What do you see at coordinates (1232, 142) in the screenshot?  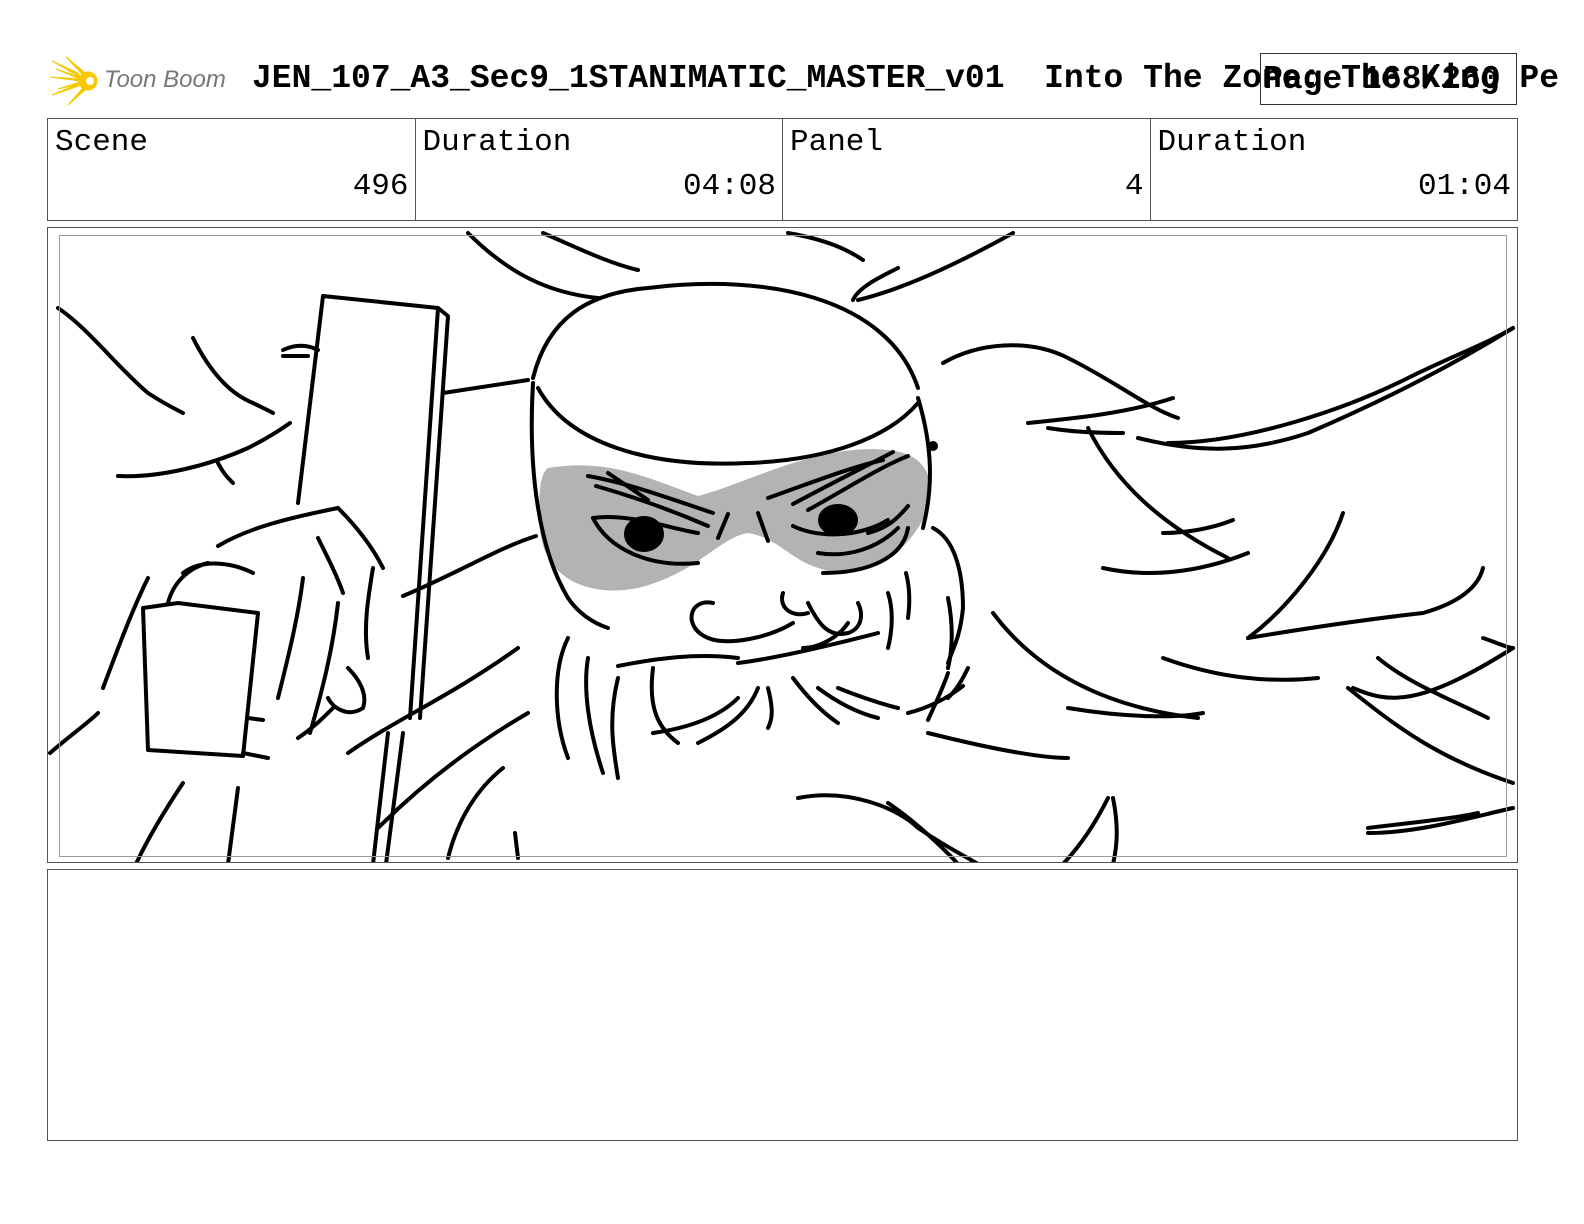 I see `panel-duration-label: Duration` at bounding box center [1232, 142].